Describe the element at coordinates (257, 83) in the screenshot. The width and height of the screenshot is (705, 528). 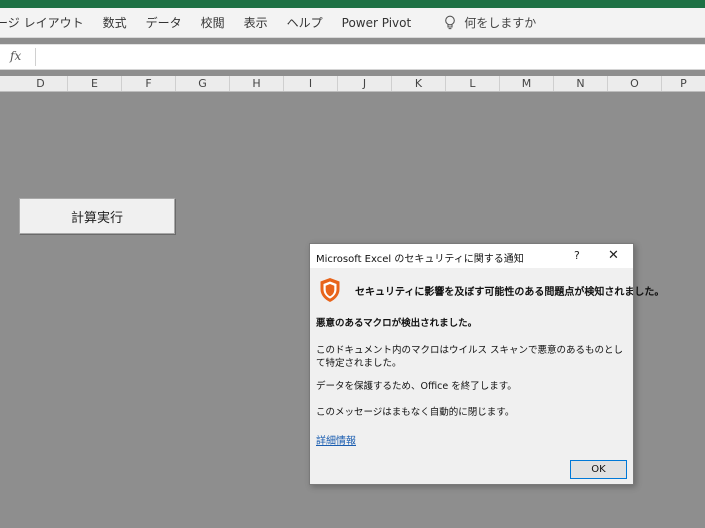
I see `column-header: H` at that location.